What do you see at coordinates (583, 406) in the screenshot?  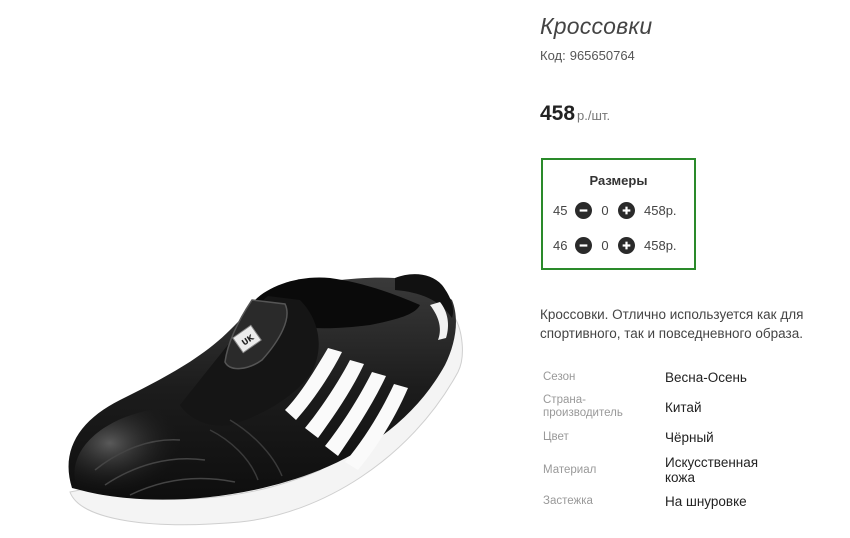 I see `attribute-label: Страна-производитель` at bounding box center [583, 406].